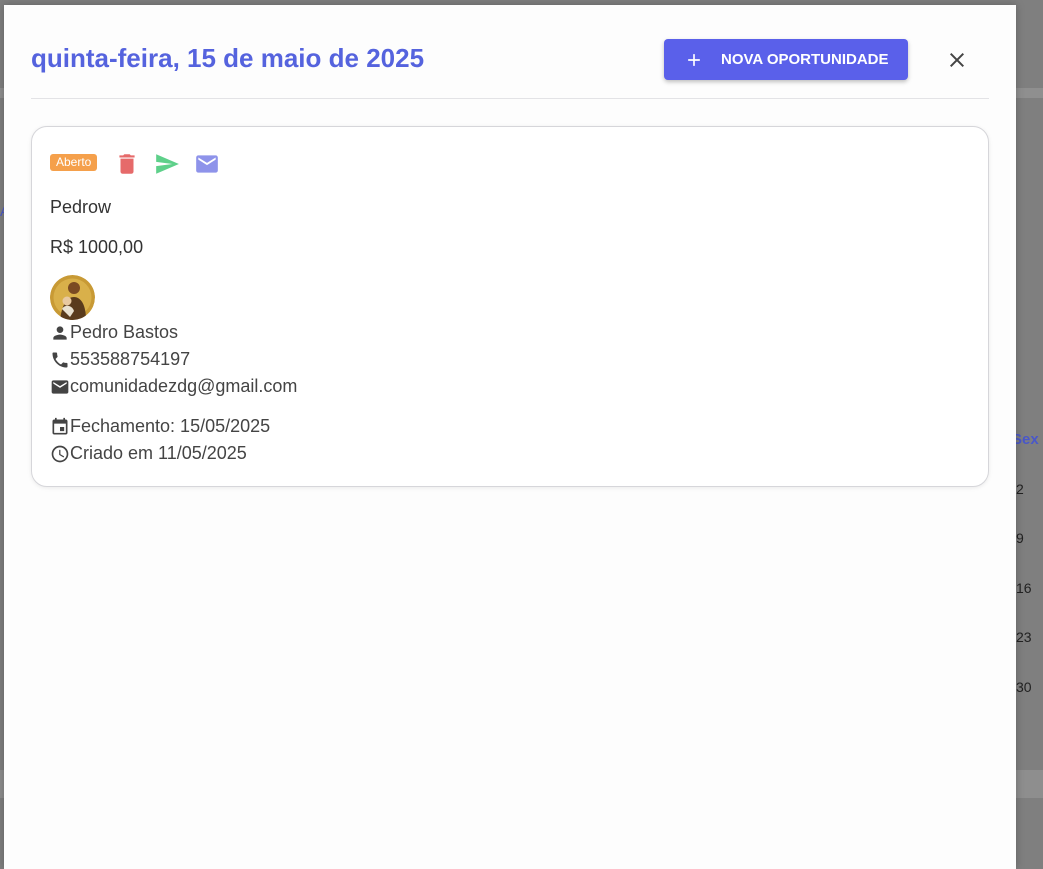 This screenshot has height=869, width=1043. I want to click on delete-button, so click(127, 163).